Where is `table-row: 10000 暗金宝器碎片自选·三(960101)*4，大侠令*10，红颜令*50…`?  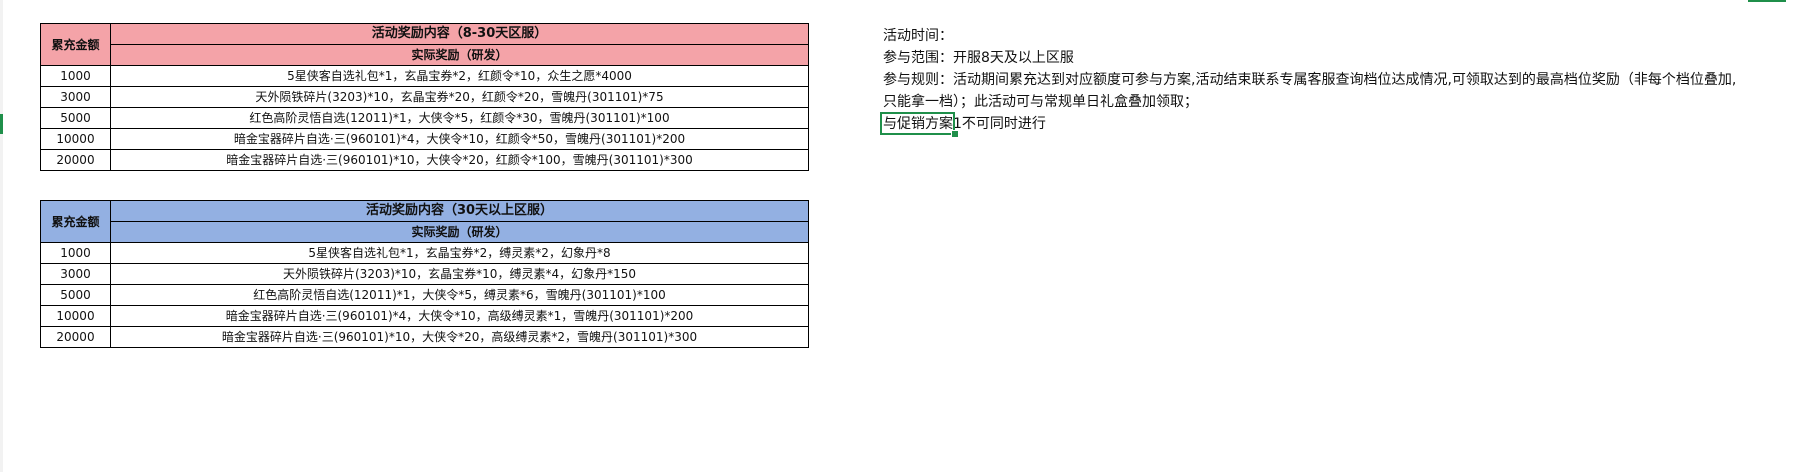
table-row: 10000 暗金宝器碎片自选·三(960101)*4，大侠令*10，红颜令*50… is located at coordinates (424, 139).